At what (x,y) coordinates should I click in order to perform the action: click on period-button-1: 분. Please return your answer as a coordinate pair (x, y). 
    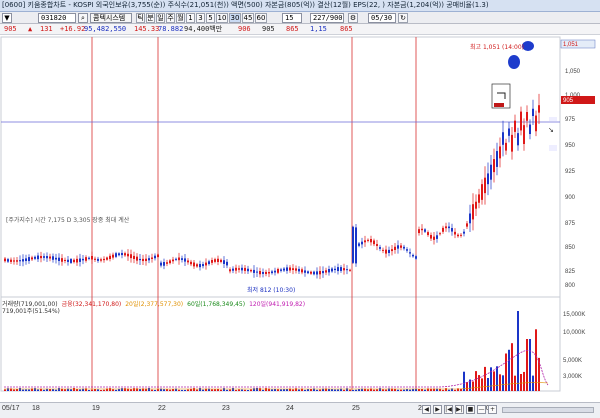
    Looking at the image, I should click on (150, 18).